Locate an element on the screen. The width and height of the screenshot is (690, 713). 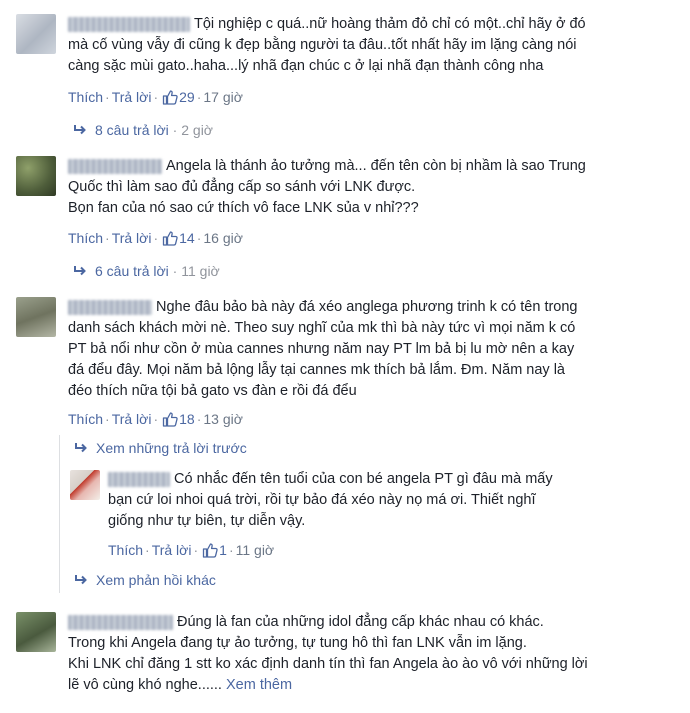
like-count: 1 is located at coordinates (223, 550).